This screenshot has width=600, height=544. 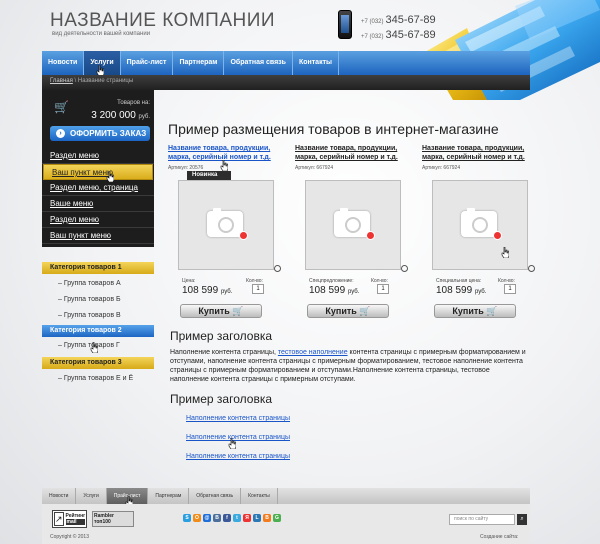 I want to click on category-item-label: Группа товаров Е и Ё, so click(x=98, y=378).